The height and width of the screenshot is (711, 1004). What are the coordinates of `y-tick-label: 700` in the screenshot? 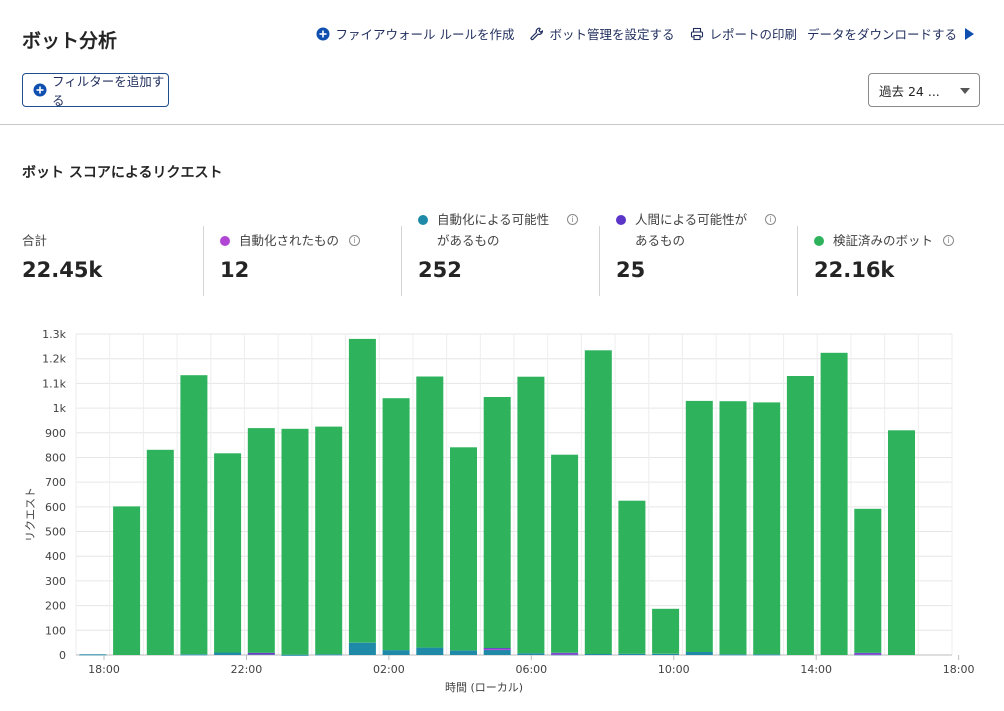 It's located at (55, 482).